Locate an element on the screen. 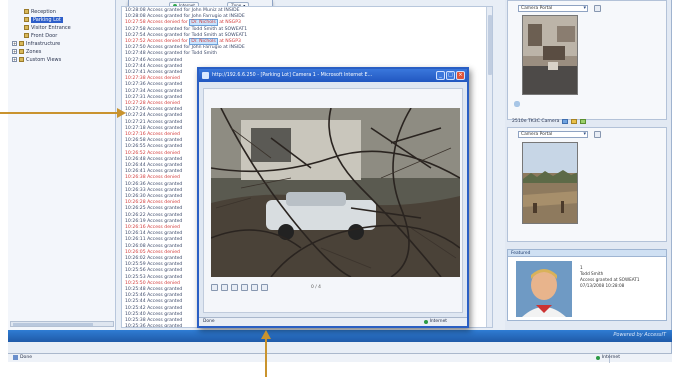 Image resolution: width=674 pixels, height=377 pixels. log-row: 10:27:38 Access denied is located at coordinates (152, 79).